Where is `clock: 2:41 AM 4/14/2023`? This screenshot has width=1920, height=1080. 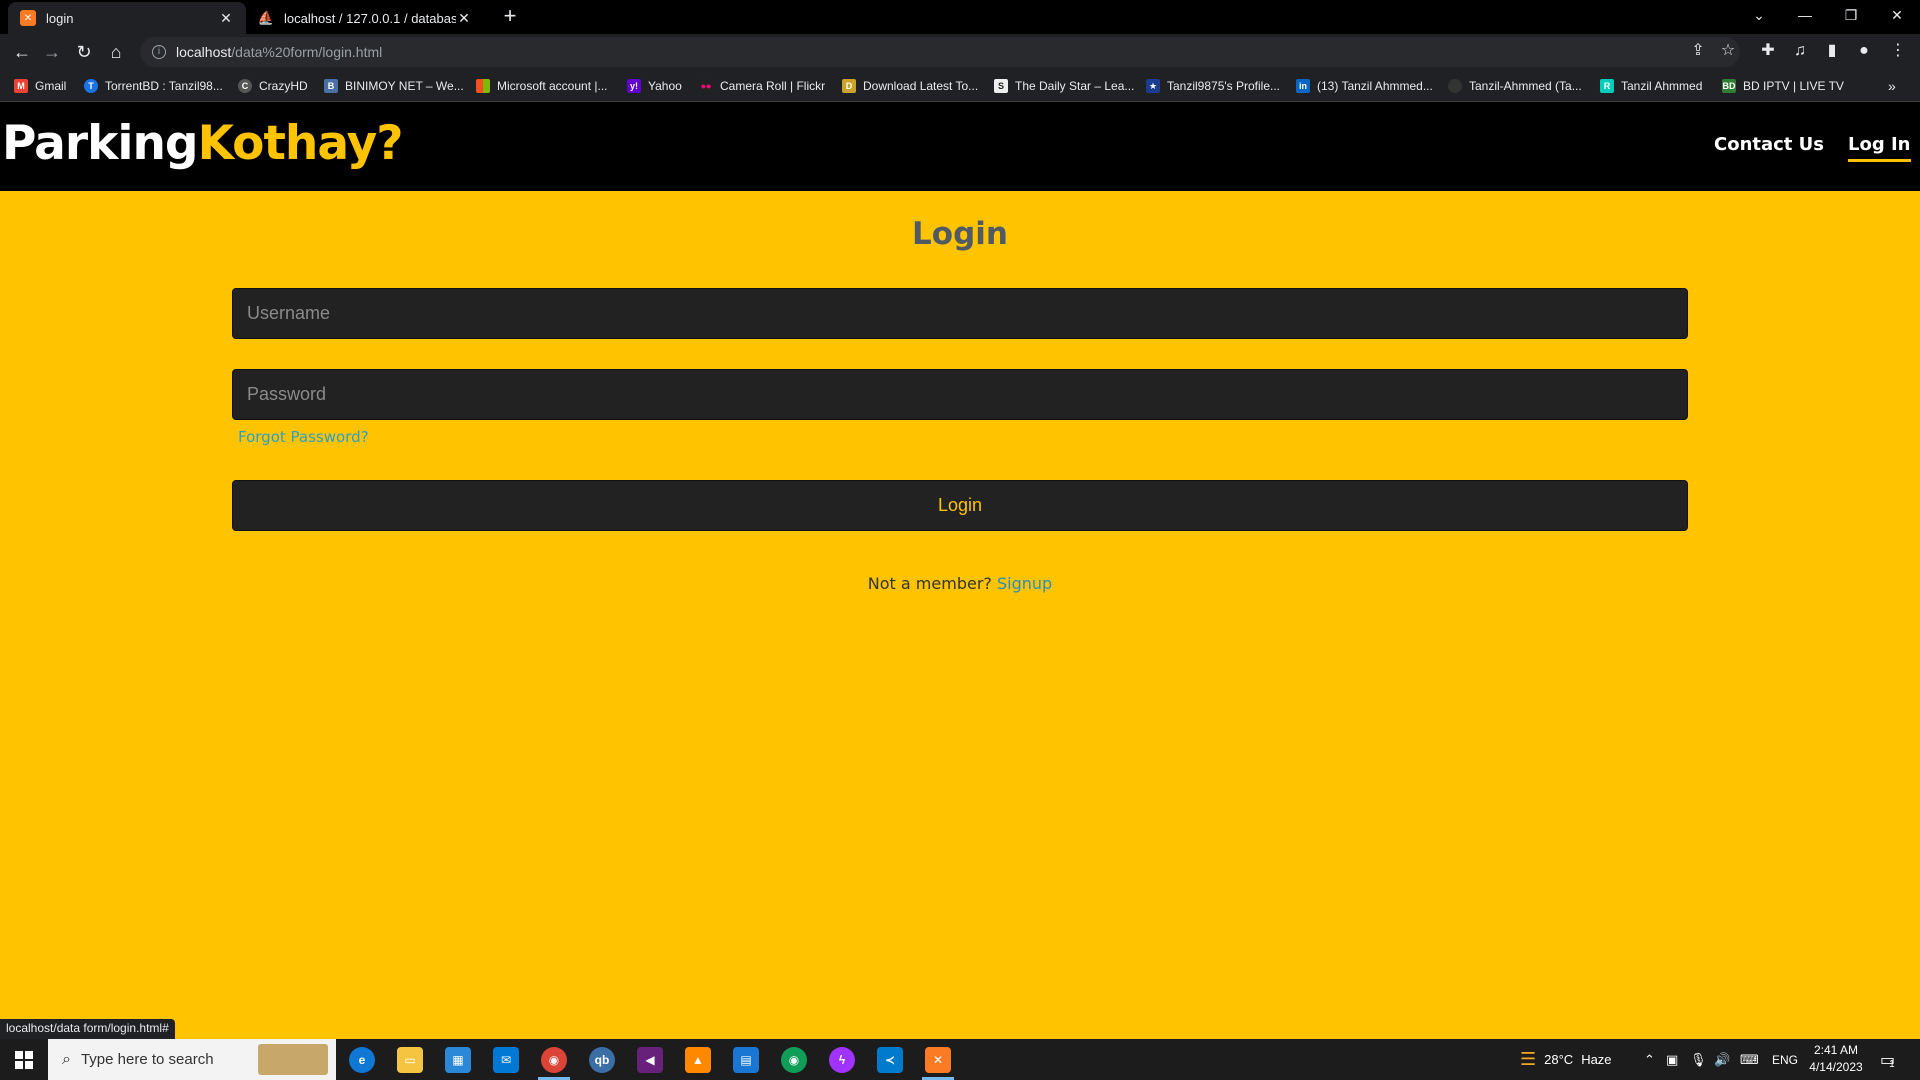 clock: 2:41 AM 4/14/2023 is located at coordinates (1836, 1059).